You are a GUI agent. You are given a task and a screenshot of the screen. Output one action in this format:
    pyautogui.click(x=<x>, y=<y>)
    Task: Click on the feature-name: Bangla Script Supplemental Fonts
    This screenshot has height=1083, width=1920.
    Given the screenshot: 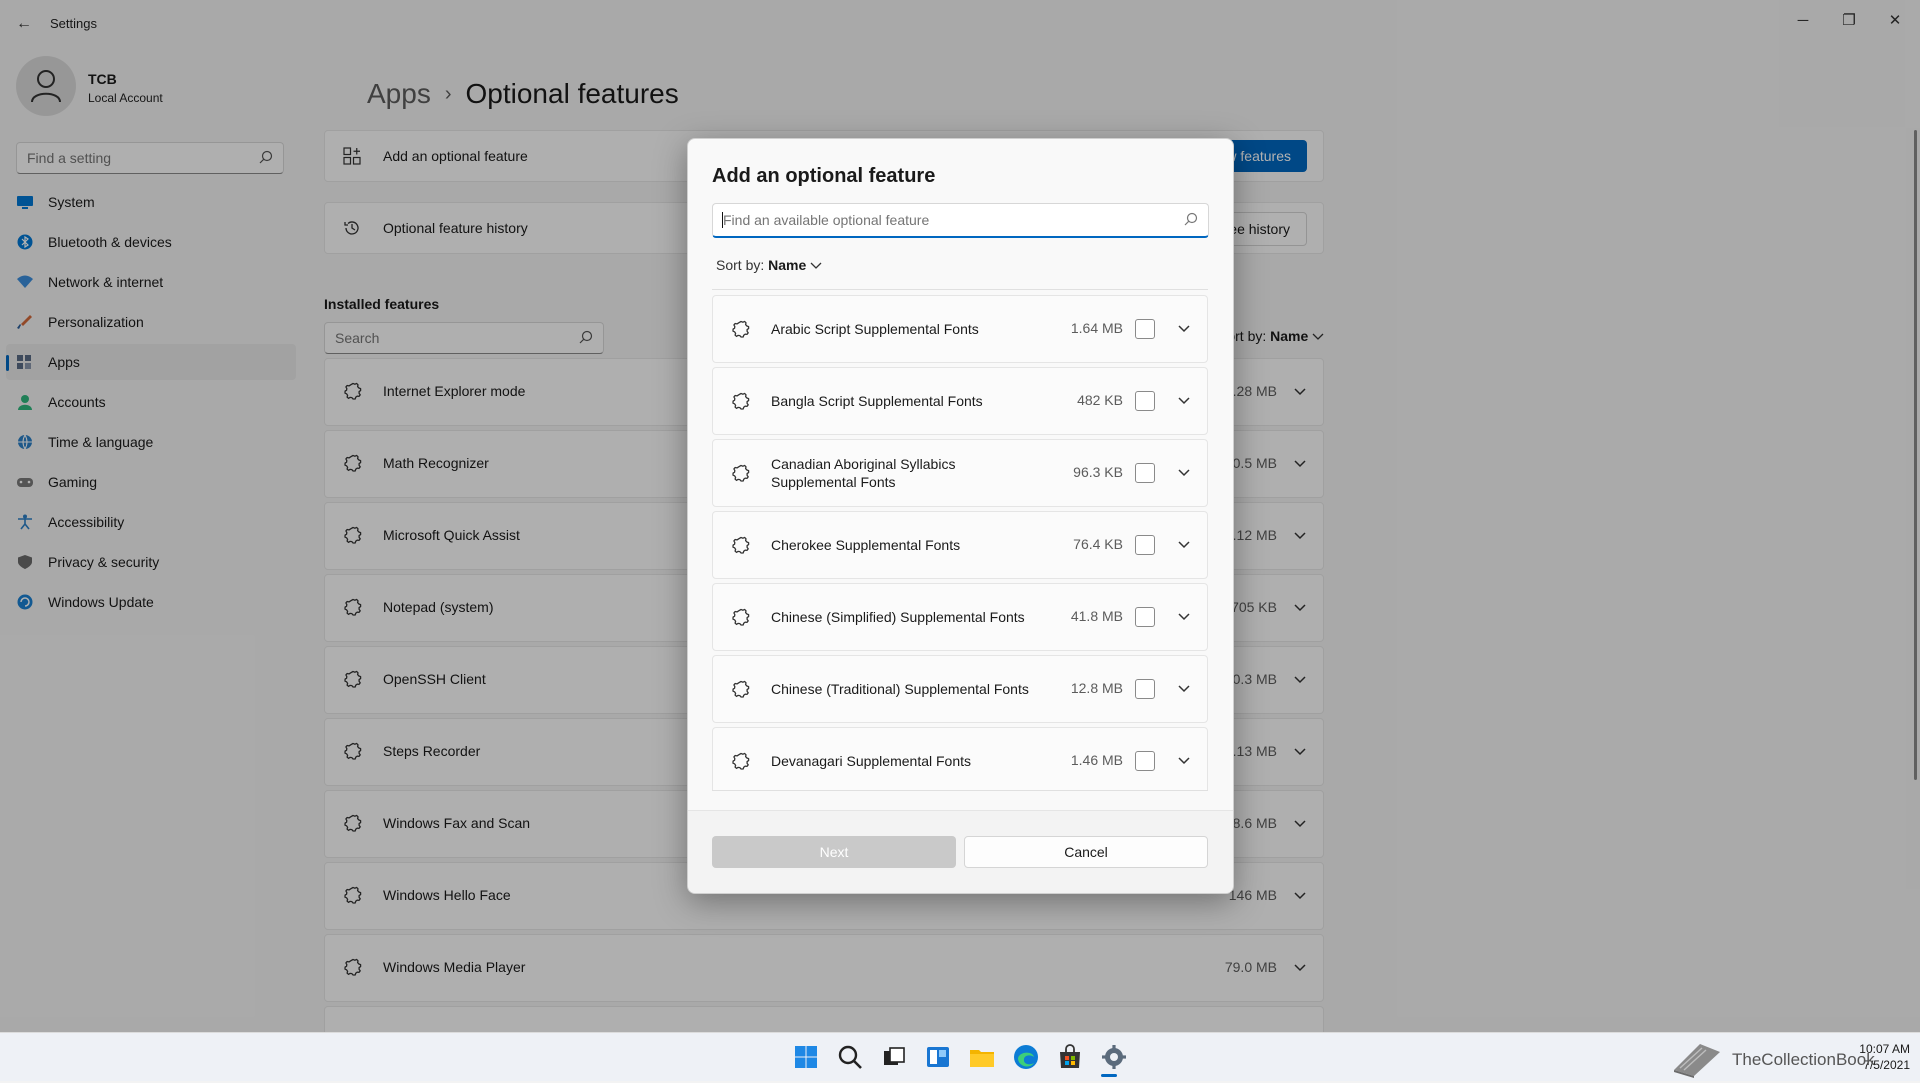 What is the action you would take?
    pyautogui.click(x=877, y=401)
    